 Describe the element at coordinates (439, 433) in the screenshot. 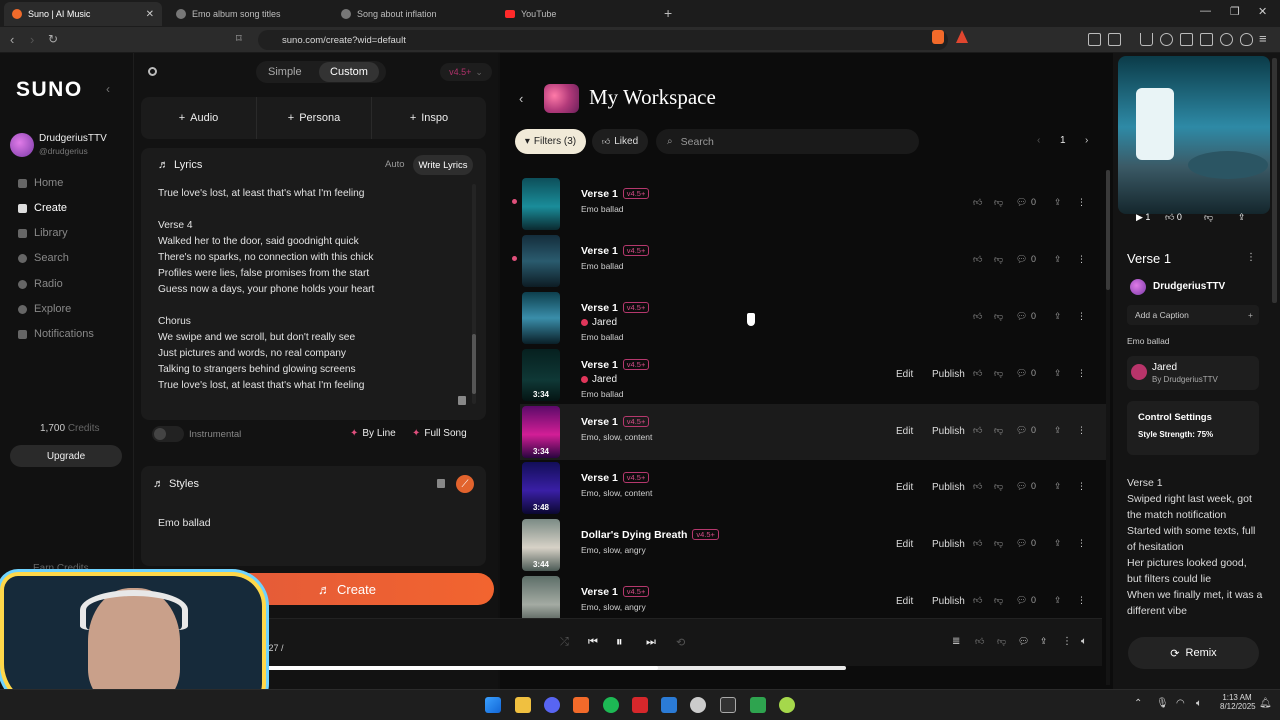

I see `full-song-button: ✦ Full Song` at that location.